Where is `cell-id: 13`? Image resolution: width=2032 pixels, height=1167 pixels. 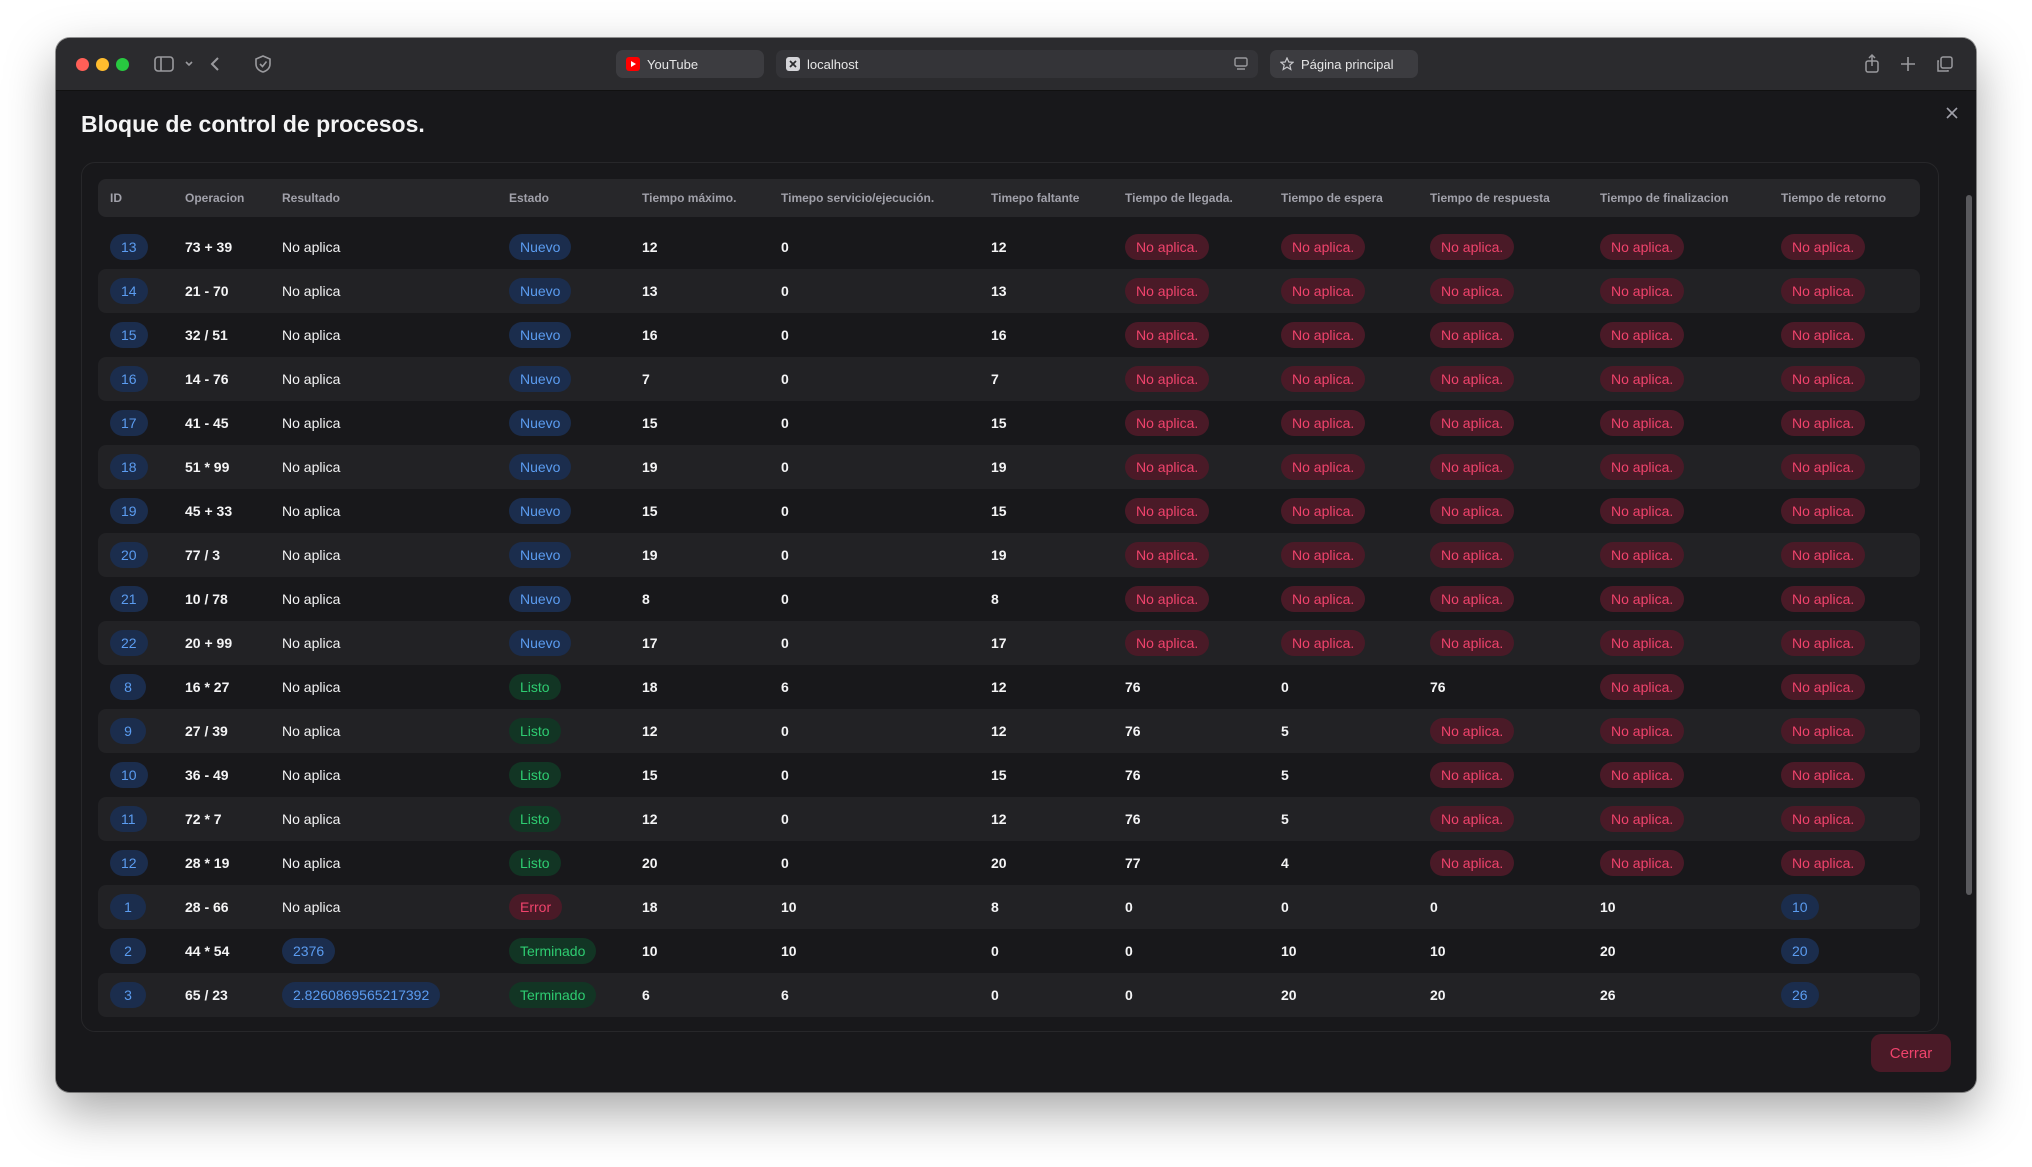
cell-id: 13 is located at coordinates (129, 247).